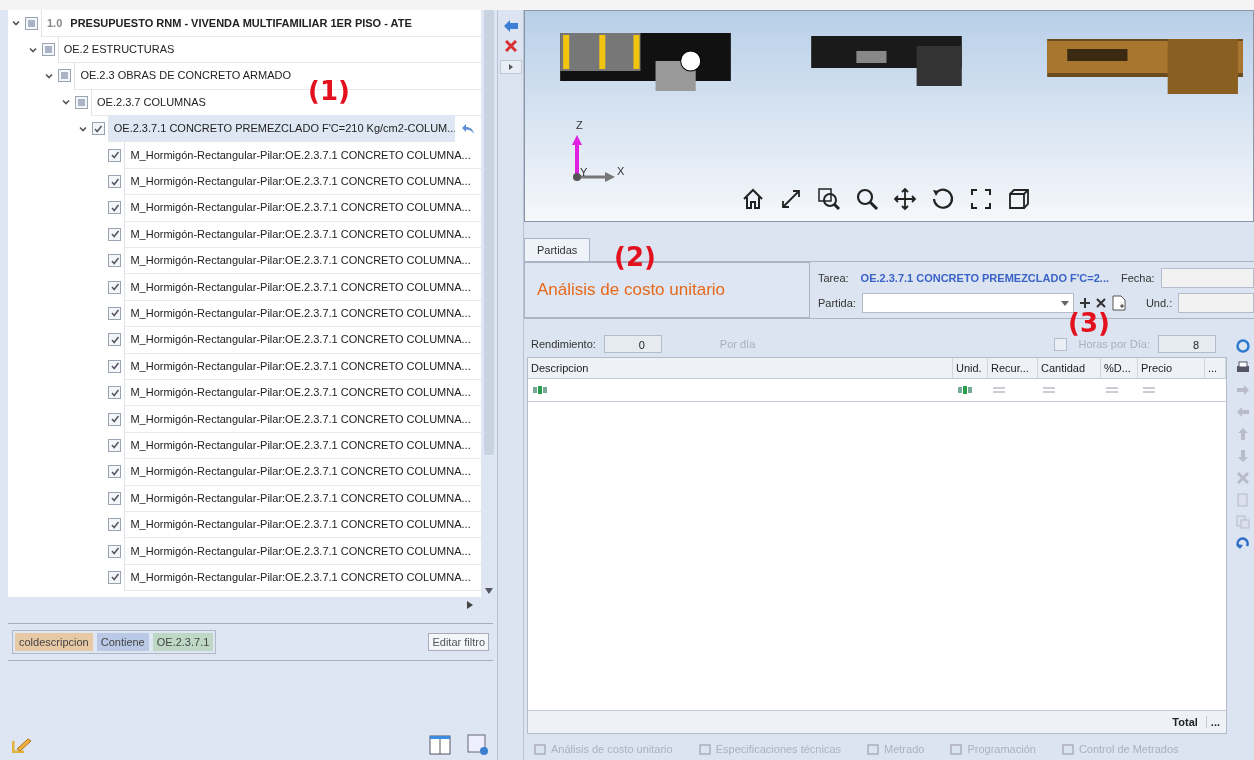 The width and height of the screenshot is (1254, 760). Describe the element at coordinates (837, 302) in the screenshot. I see `field-label: Partida:` at that location.